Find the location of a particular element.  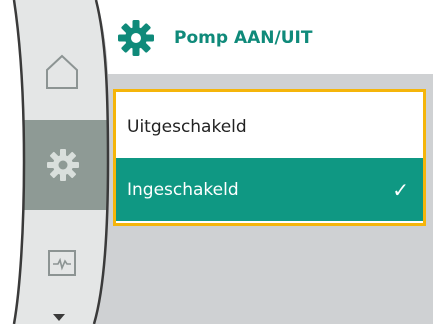

option-uitgeschakeld: Uitgeschakeld is located at coordinates (269, 126).